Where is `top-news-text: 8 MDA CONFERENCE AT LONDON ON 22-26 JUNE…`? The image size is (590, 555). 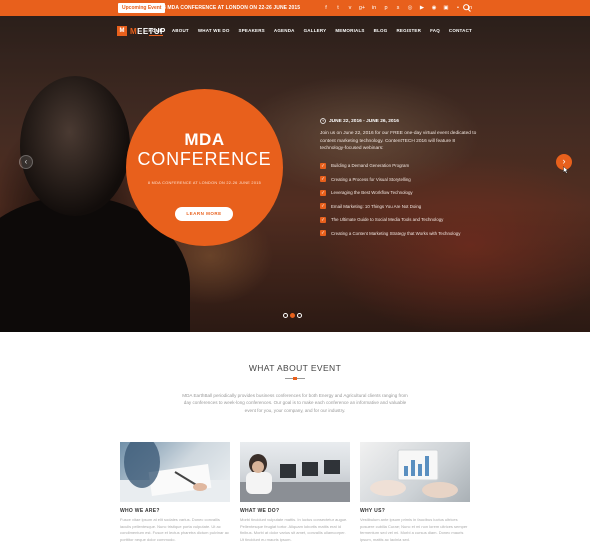
top-news-text: 8 MDA CONFERENCE AT LONDON ON 22-26 JUNE… is located at coordinates (232, 8).